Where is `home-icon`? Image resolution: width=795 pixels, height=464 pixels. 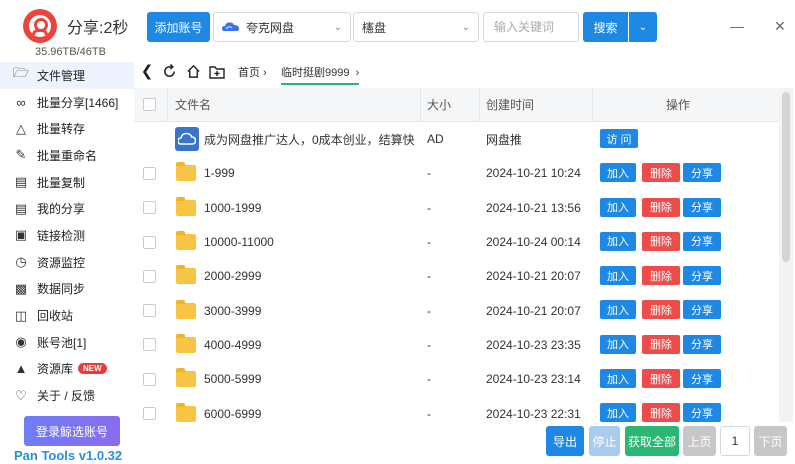
home-icon is located at coordinates (193, 71).